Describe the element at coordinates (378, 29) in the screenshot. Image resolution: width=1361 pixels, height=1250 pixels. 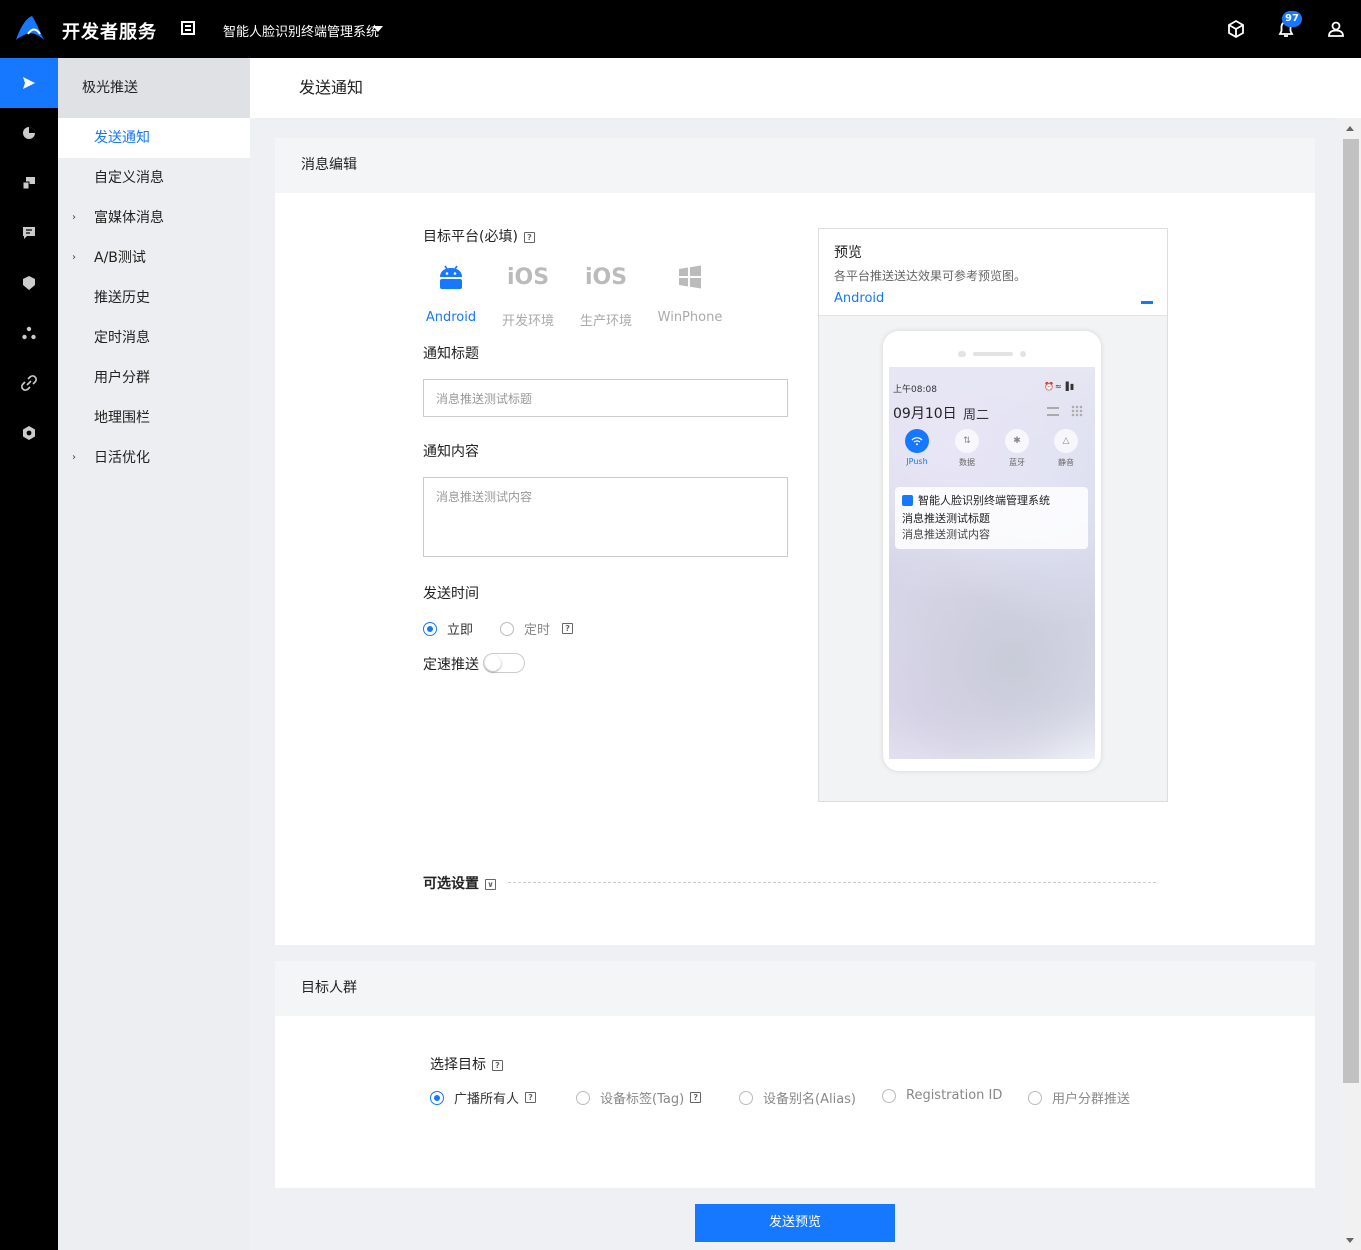
I see `chevron-down-icon` at that location.